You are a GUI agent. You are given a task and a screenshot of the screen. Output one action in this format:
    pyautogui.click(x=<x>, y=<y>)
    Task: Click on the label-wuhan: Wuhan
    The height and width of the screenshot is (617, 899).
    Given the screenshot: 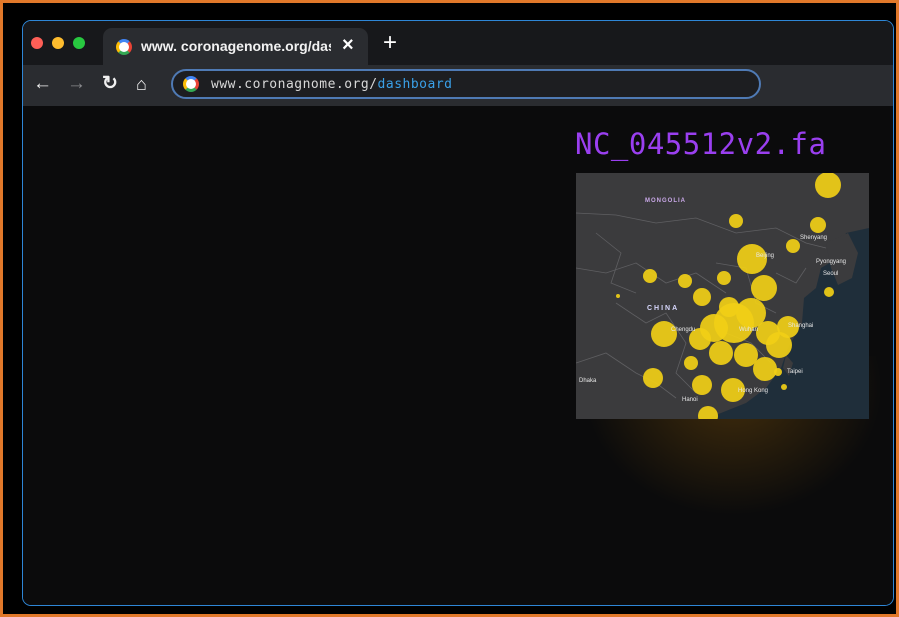 What is the action you would take?
    pyautogui.click(x=748, y=330)
    